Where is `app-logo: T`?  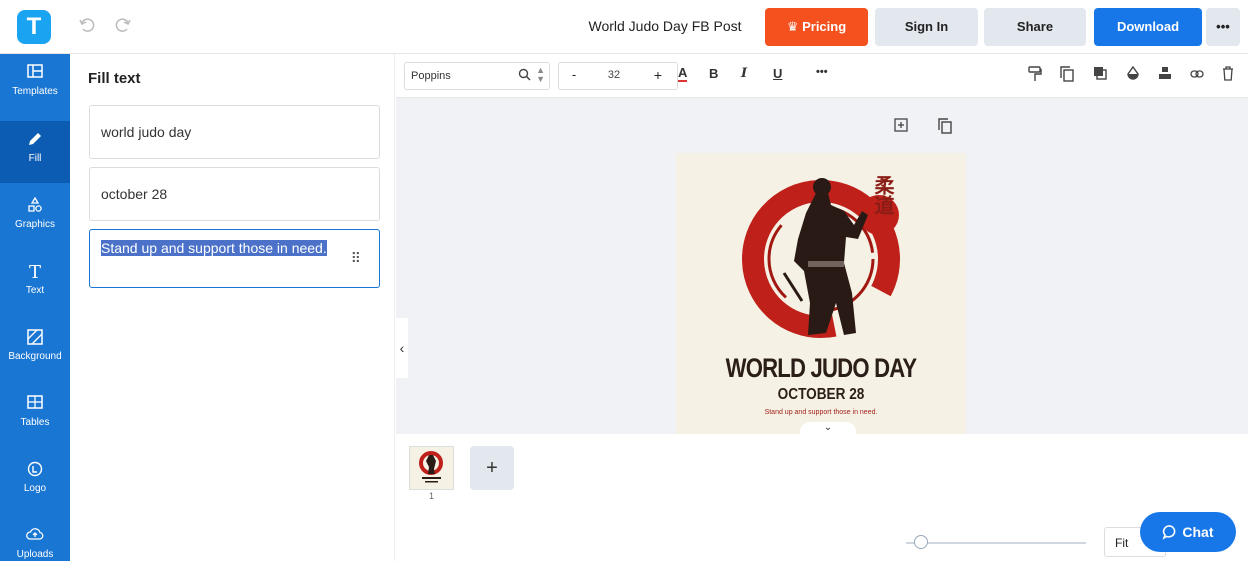
app-logo: T is located at coordinates (34, 27).